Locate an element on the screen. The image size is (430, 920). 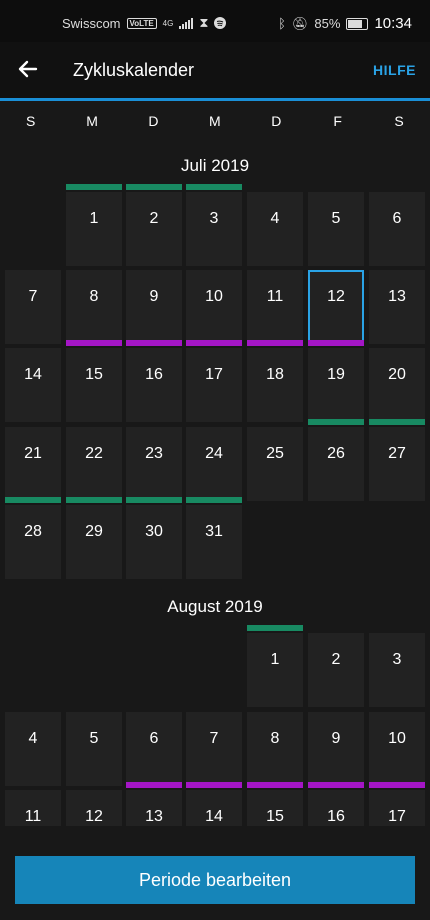
day-number: 2 is located at coordinates (154, 218).